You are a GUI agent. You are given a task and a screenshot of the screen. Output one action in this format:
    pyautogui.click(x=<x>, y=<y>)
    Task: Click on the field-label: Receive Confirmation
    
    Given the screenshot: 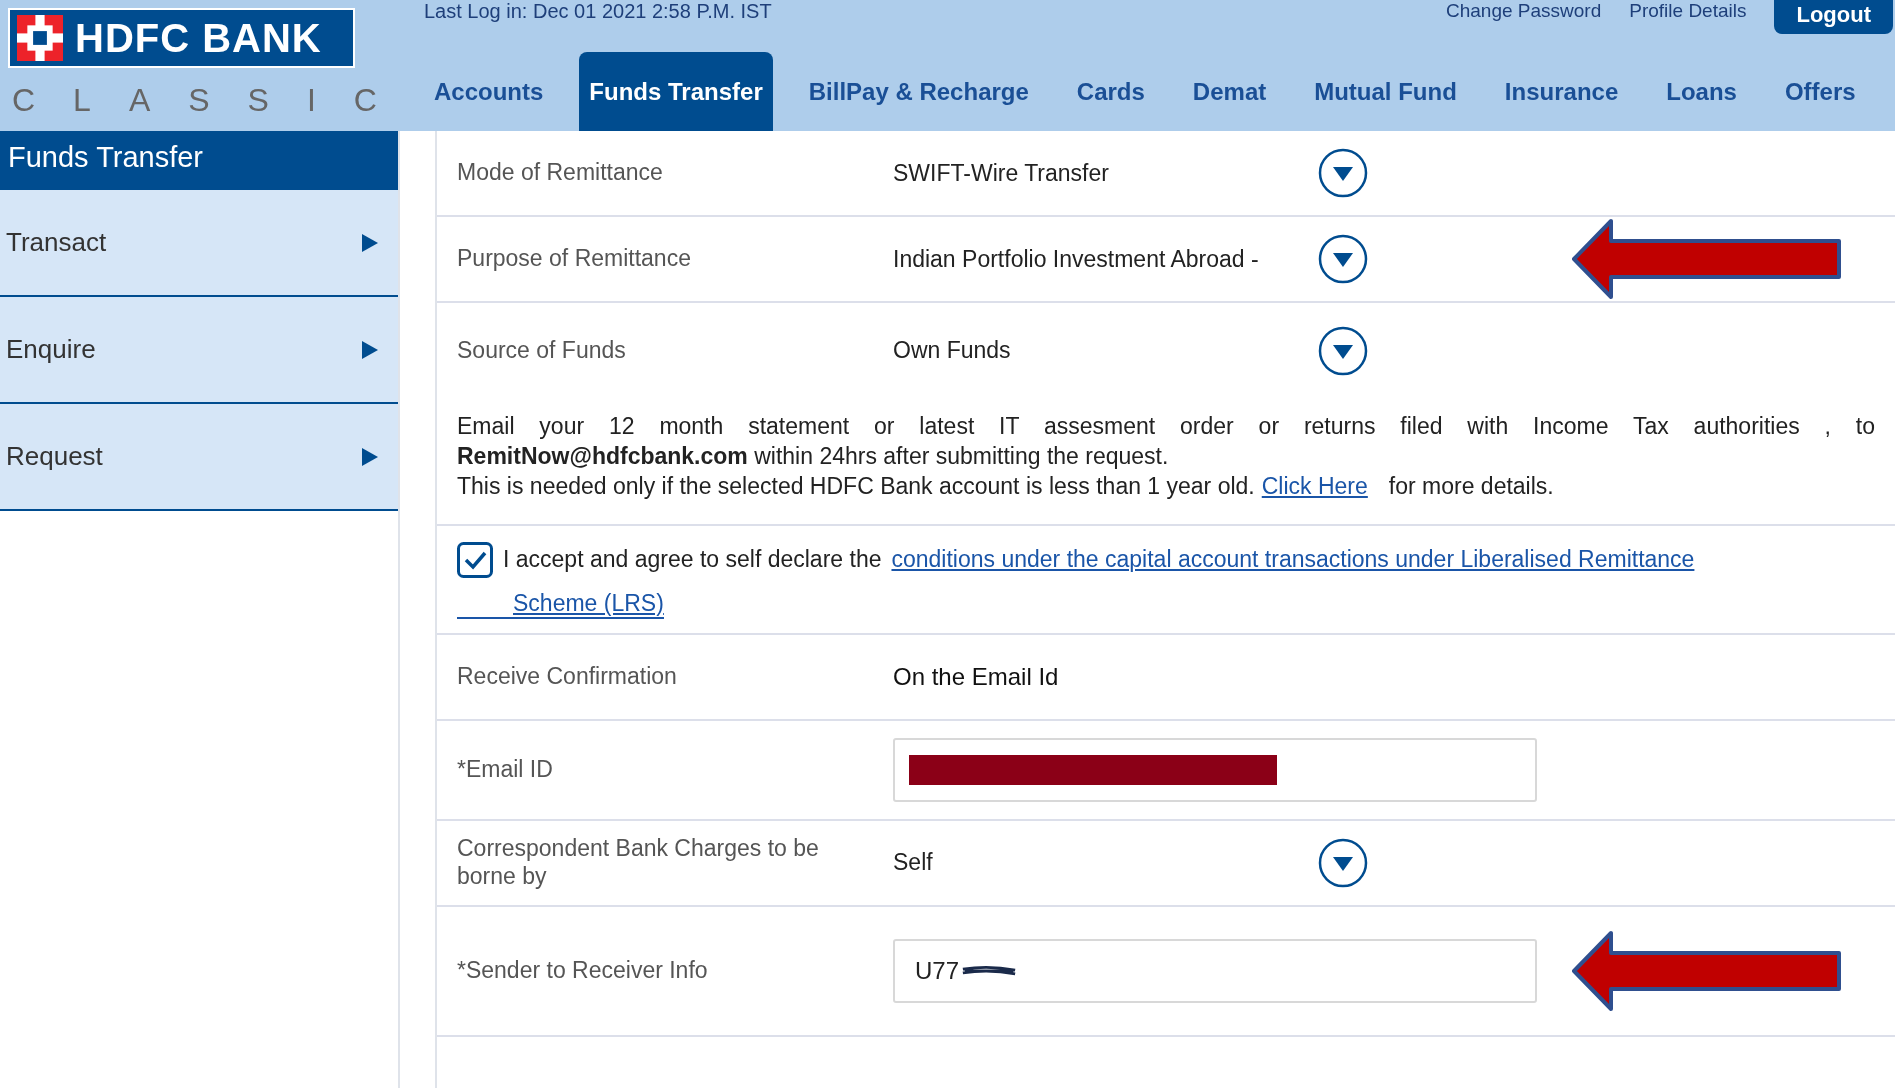 What is the action you would take?
    pyautogui.click(x=567, y=676)
    